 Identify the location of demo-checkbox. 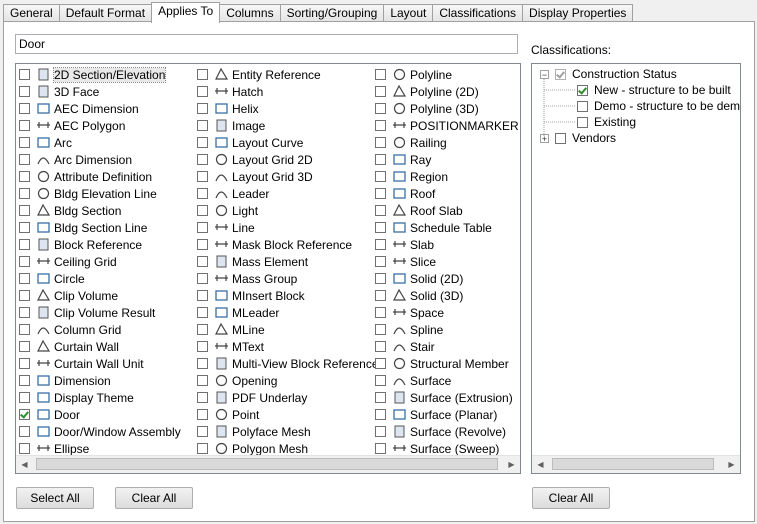
(582, 106).